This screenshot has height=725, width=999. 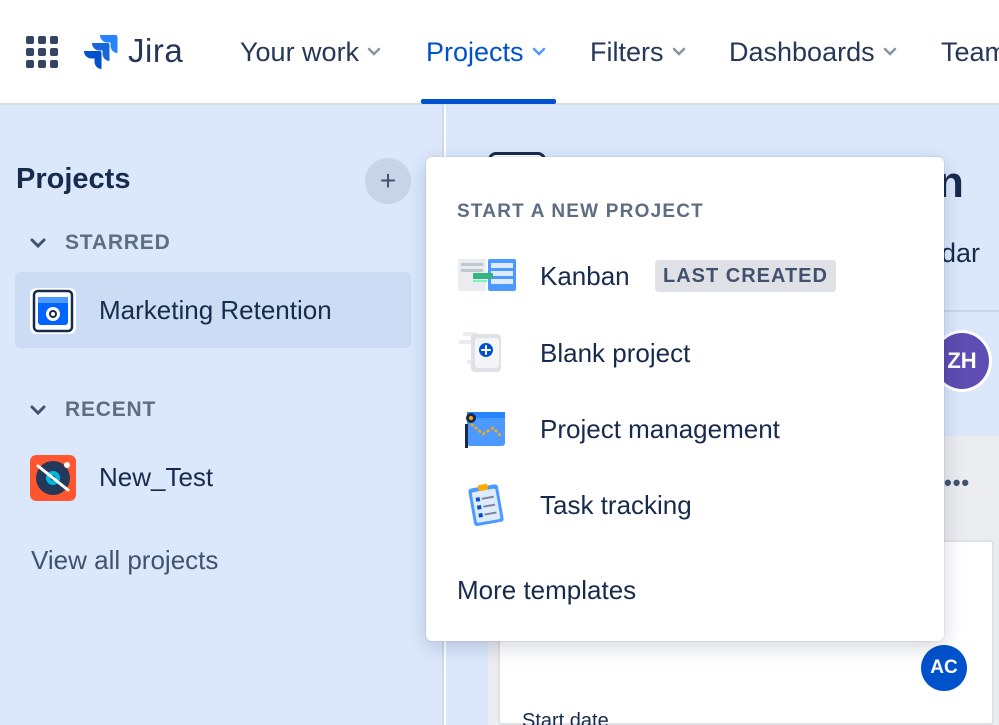 I want to click on task-tracking-template-icon, so click(x=487, y=505).